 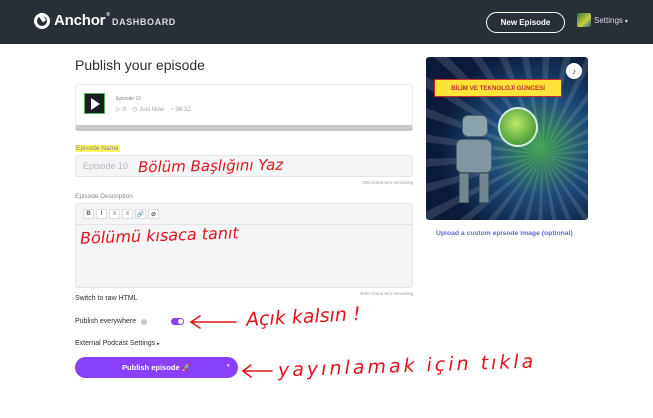 What do you see at coordinates (407, 366) in the screenshot?
I see `annotation-publish-note: yayınlamak için tıkla` at bounding box center [407, 366].